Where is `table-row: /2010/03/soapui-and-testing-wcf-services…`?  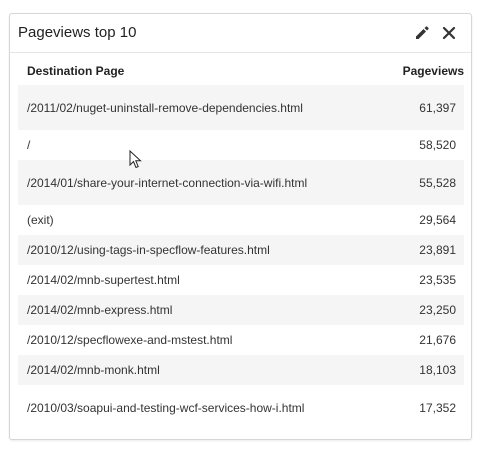
table-row: /2010/03/soapui-and-testing-wcf-services… is located at coordinates (241, 407).